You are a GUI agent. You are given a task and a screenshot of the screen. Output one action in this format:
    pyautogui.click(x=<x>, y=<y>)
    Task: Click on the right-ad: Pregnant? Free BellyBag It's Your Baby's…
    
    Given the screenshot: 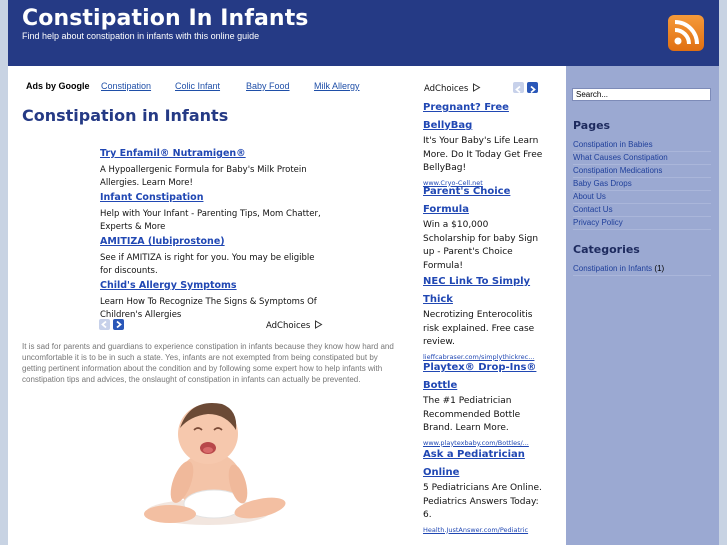 What is the action you would take?
    pyautogui.click(x=483, y=142)
    